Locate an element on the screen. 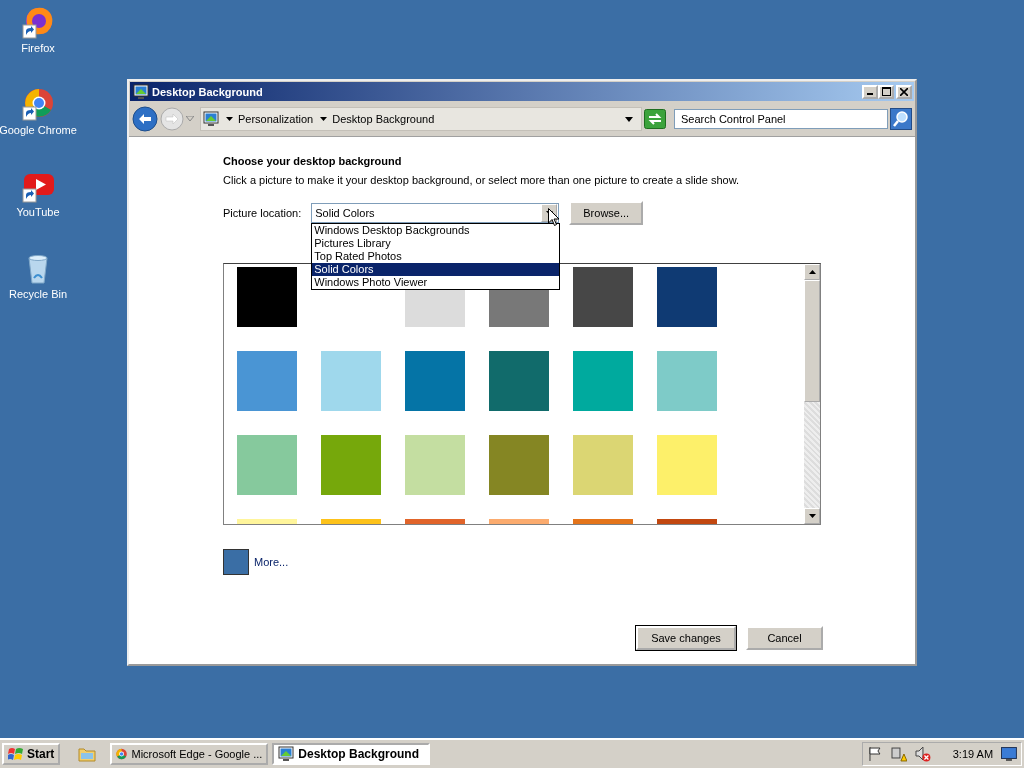 This screenshot has width=1024, height=768. back-button is located at coordinates (145, 119).